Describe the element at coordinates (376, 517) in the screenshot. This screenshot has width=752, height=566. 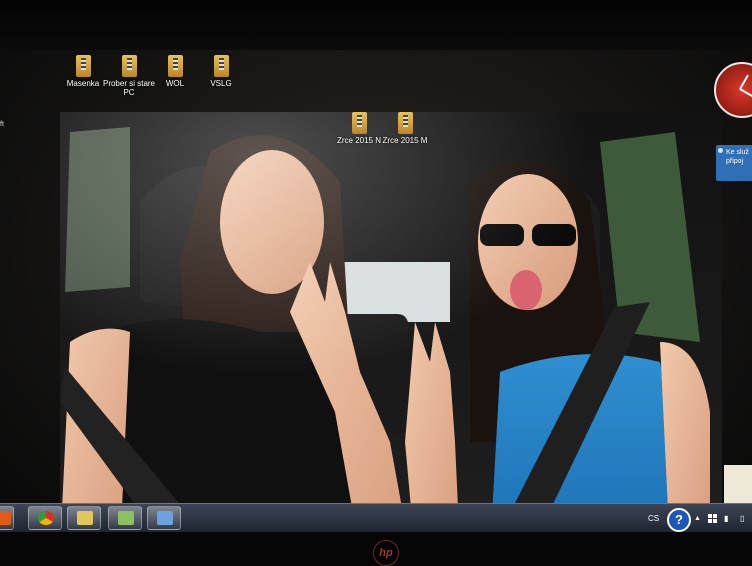
I see `taskbar: CS ▲ ▮ ▯` at that location.